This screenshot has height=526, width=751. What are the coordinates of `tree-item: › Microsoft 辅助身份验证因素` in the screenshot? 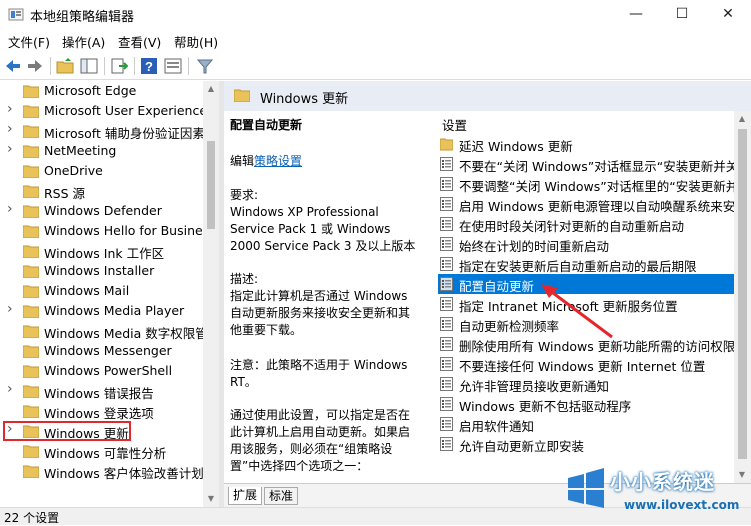 It's located at (101, 131).